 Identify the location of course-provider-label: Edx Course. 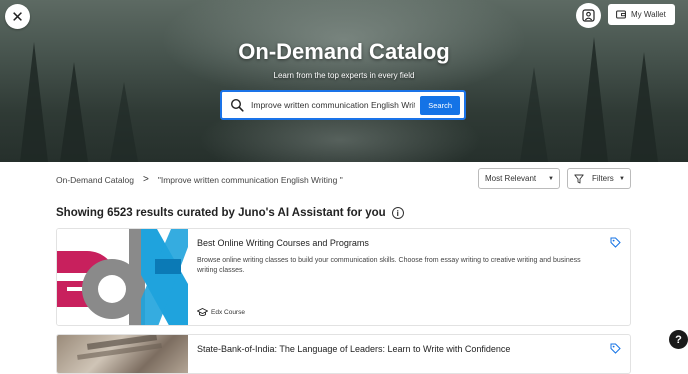
(228, 312).